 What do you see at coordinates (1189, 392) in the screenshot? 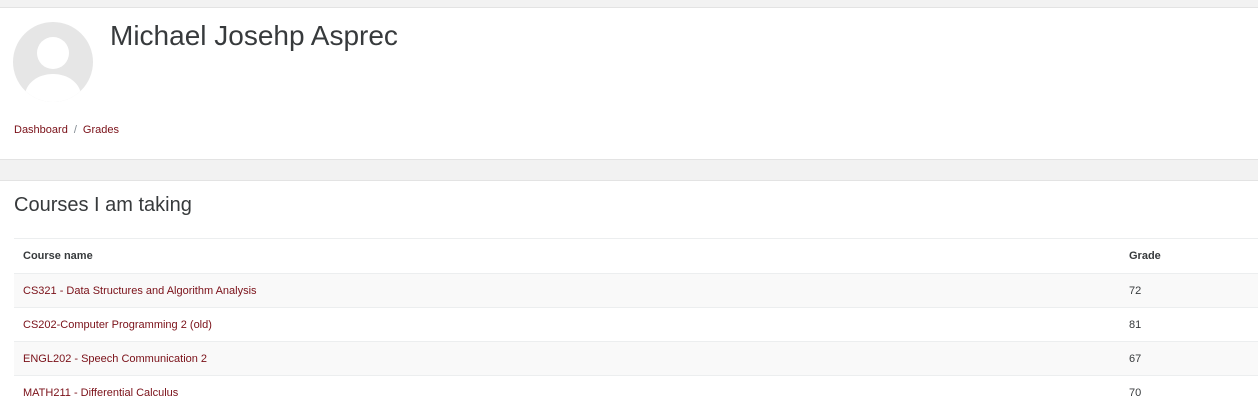
I see `grade-cell: 70` at bounding box center [1189, 392].